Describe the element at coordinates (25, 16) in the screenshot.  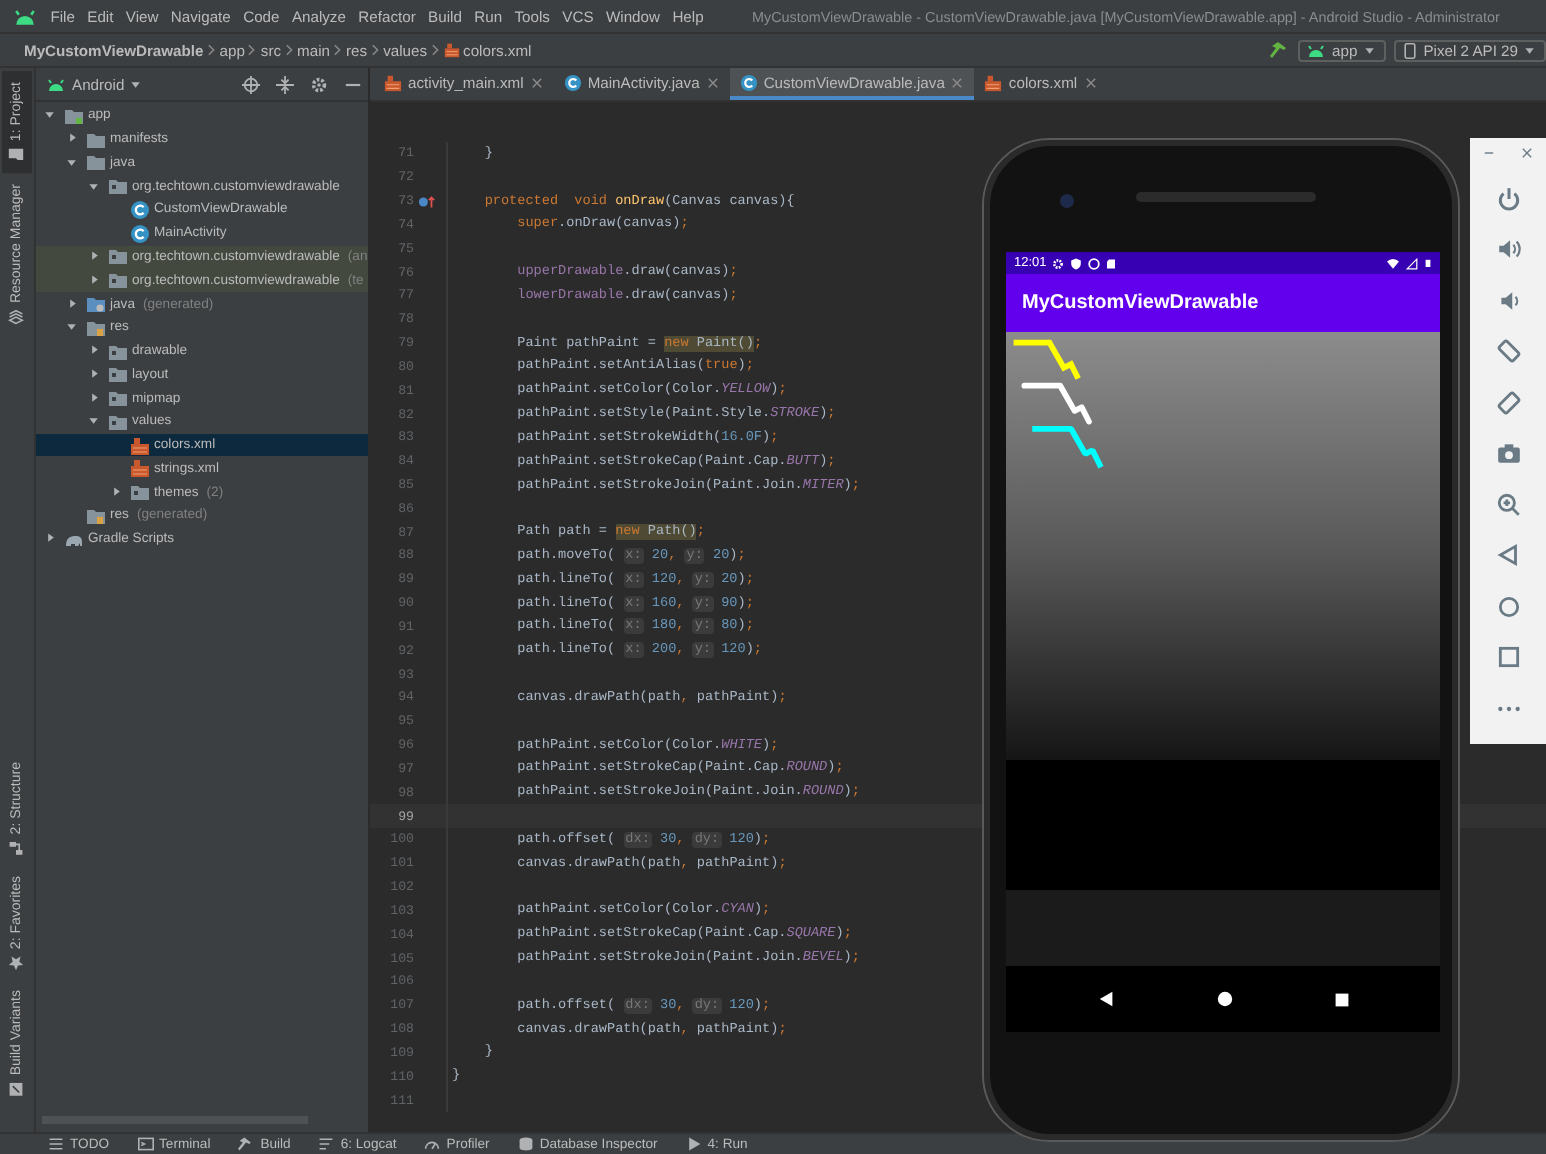
I see `android-logo-icon` at that location.